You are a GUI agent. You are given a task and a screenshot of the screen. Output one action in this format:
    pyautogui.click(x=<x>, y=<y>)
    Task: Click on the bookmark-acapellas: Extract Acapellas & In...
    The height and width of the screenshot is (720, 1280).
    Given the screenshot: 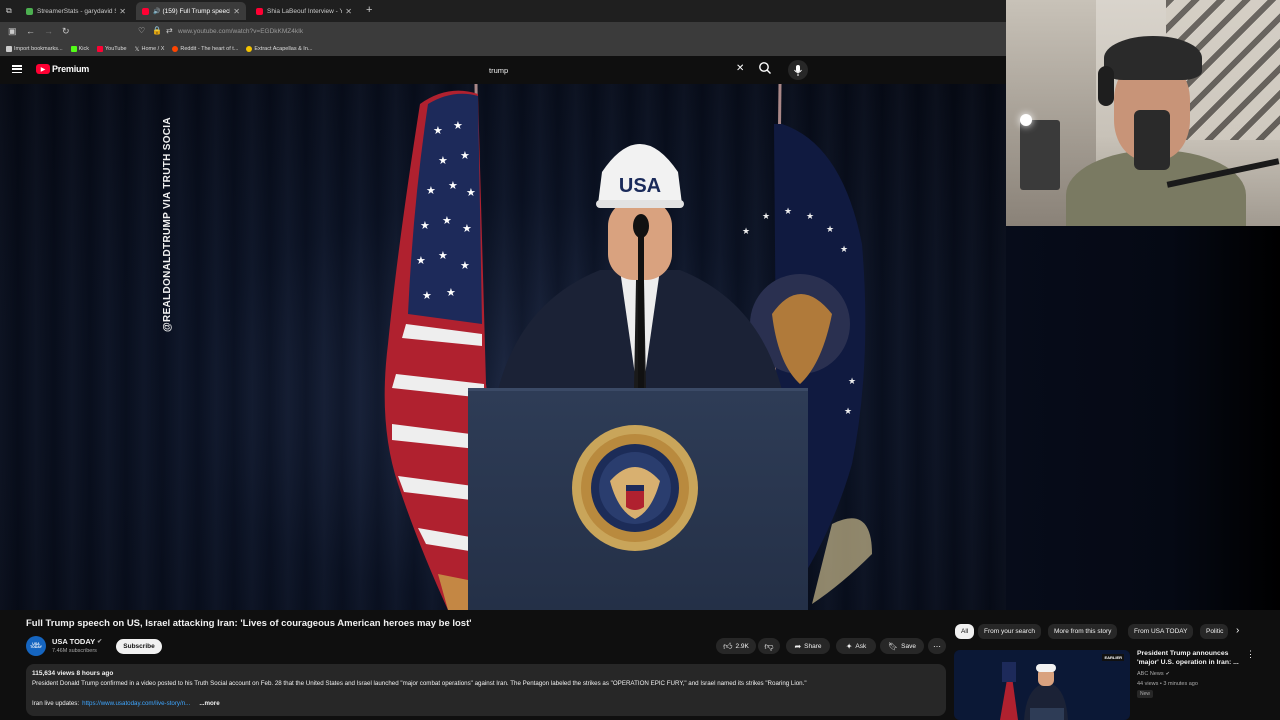 What is the action you would take?
    pyautogui.click(x=279, y=49)
    